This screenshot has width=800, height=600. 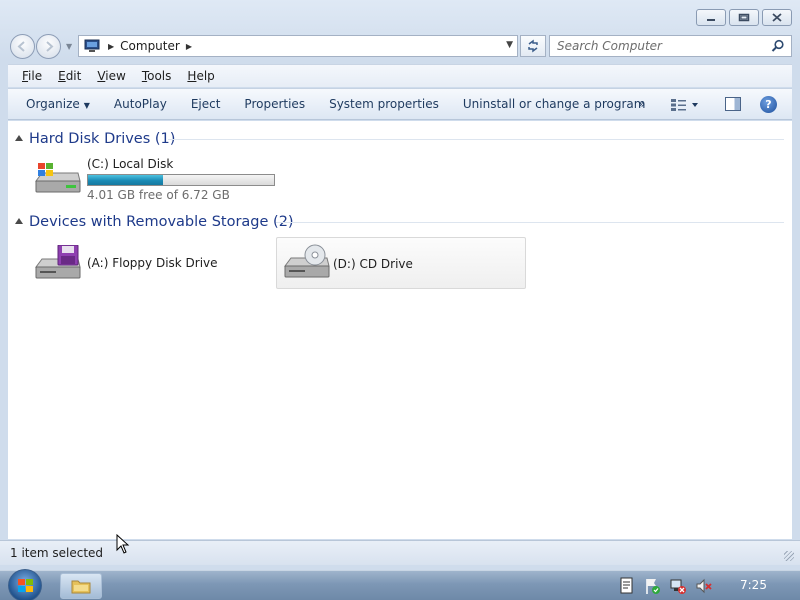 What do you see at coordinates (58, 262) in the screenshot?
I see `floppy-drive-icon` at bounding box center [58, 262].